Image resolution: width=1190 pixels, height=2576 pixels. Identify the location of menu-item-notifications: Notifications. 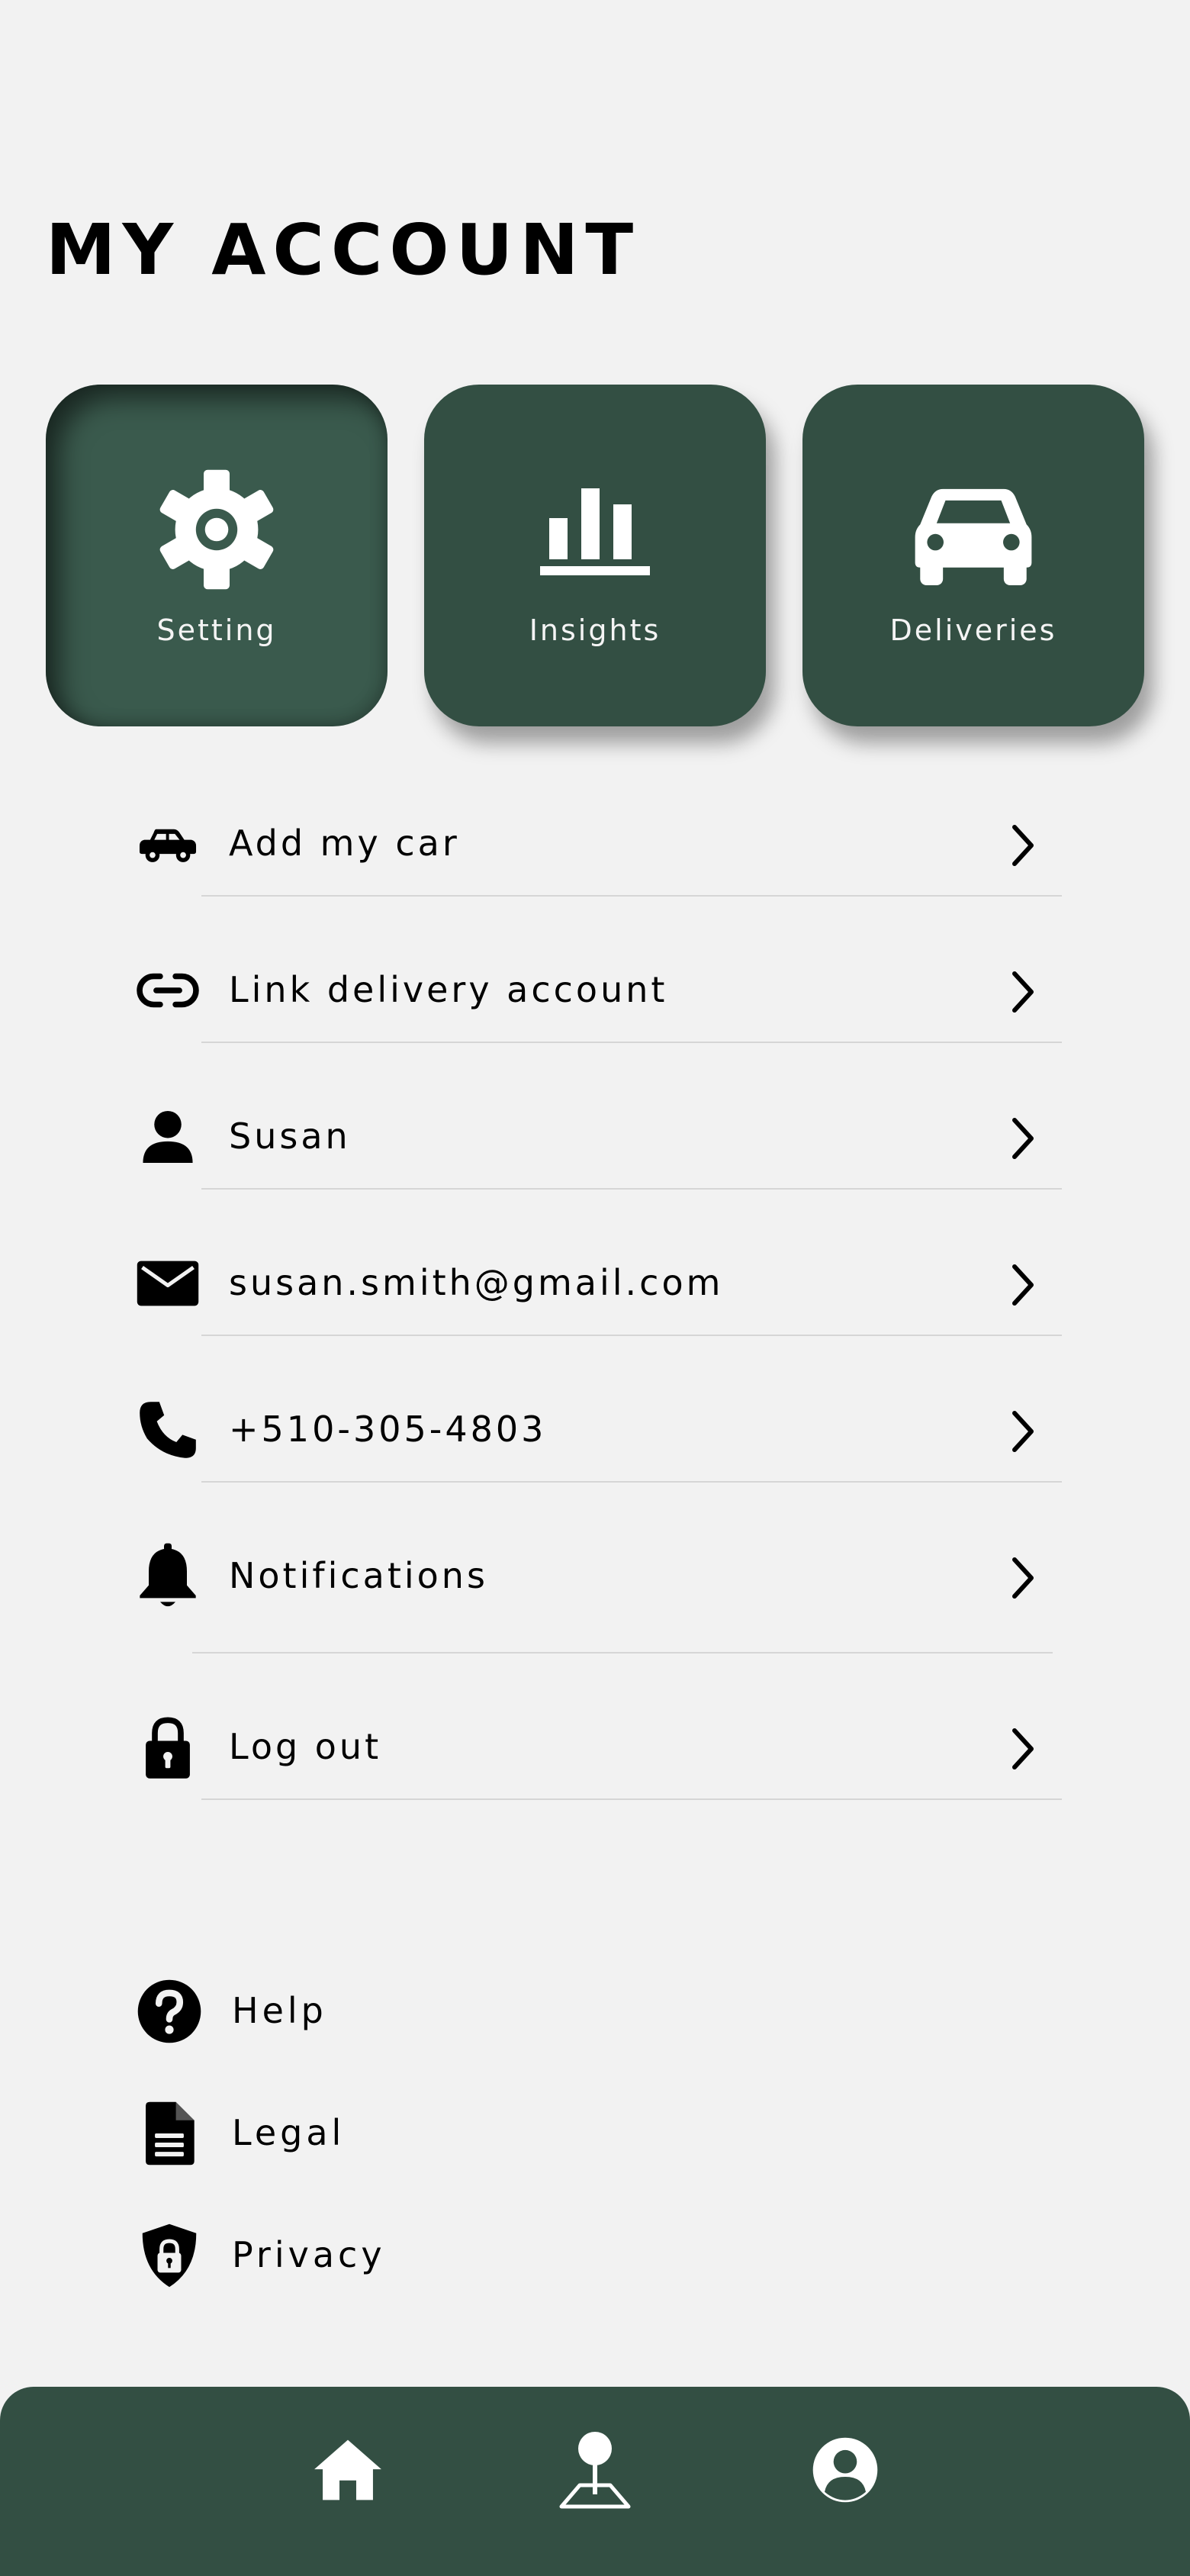
(599, 1569).